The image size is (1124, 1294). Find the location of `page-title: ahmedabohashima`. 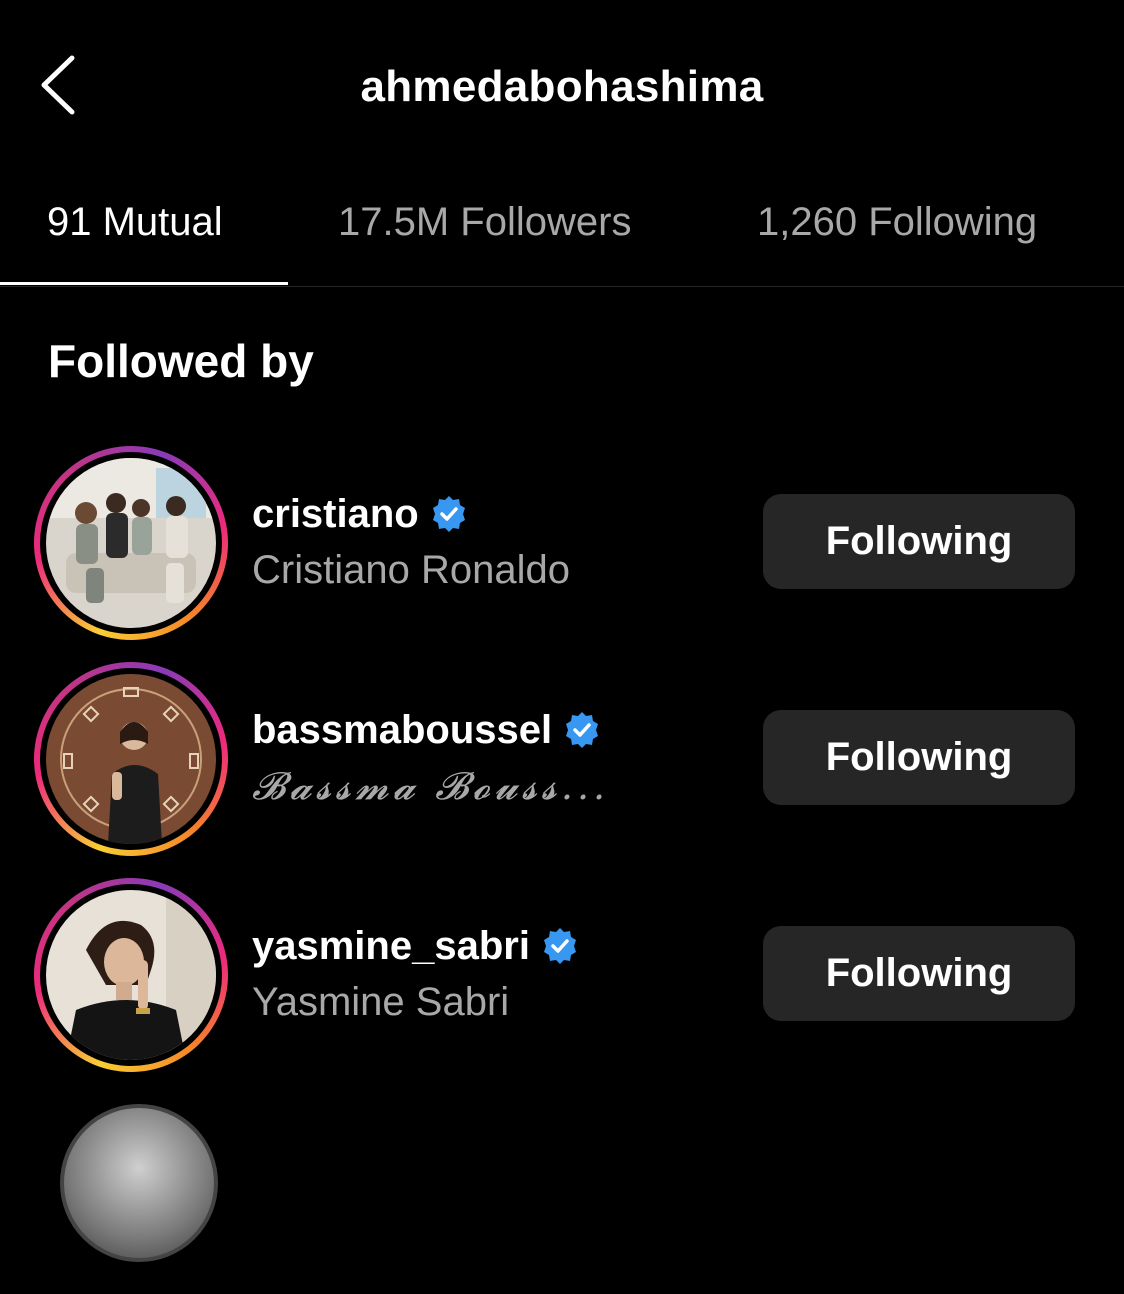

page-title: ahmedabohashima is located at coordinates (562, 86).